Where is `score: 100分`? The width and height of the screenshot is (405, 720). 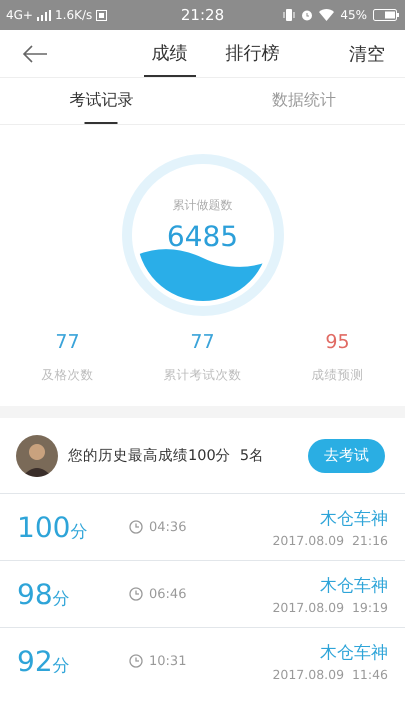
score: 100分 is located at coordinates (52, 527).